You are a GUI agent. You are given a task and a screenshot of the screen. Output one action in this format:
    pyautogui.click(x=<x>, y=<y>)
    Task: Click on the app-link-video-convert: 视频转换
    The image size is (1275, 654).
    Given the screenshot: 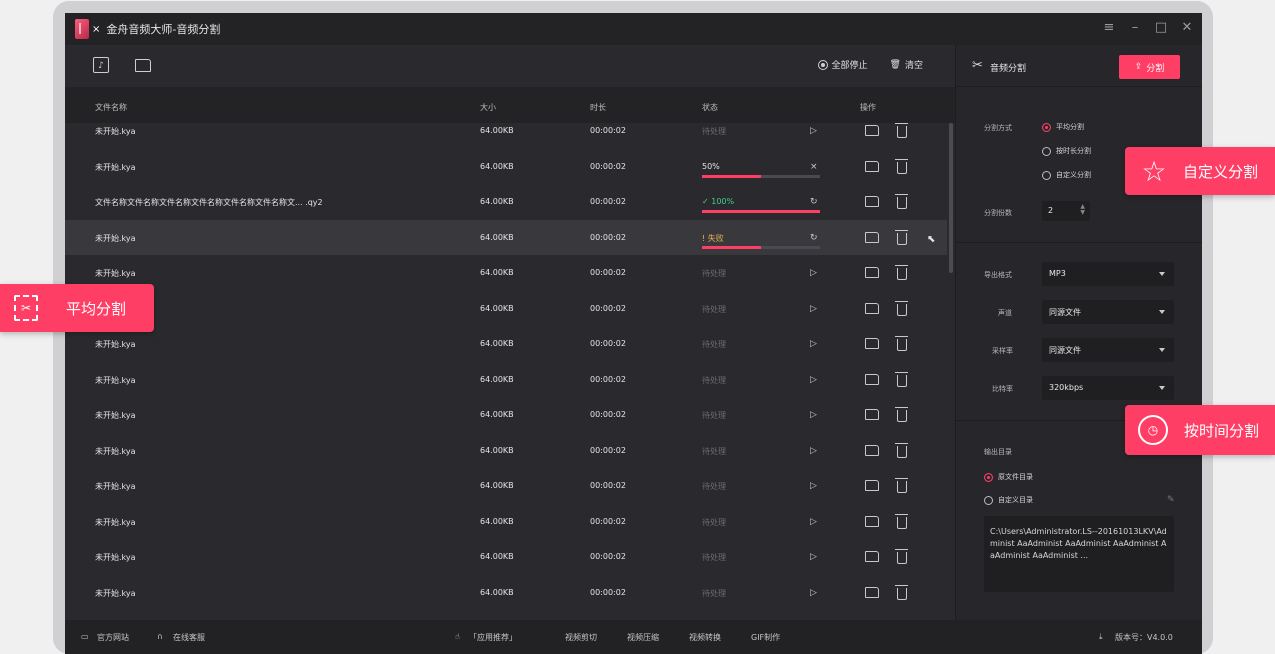 What is the action you would take?
    pyautogui.click(x=705, y=637)
    